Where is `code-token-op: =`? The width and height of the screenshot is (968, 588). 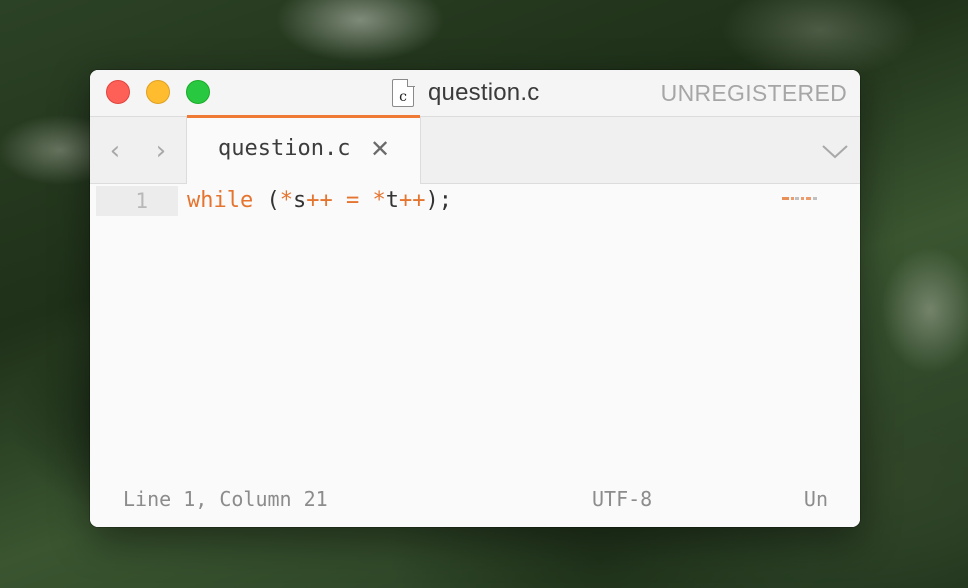 code-token-op: = is located at coordinates (352, 200).